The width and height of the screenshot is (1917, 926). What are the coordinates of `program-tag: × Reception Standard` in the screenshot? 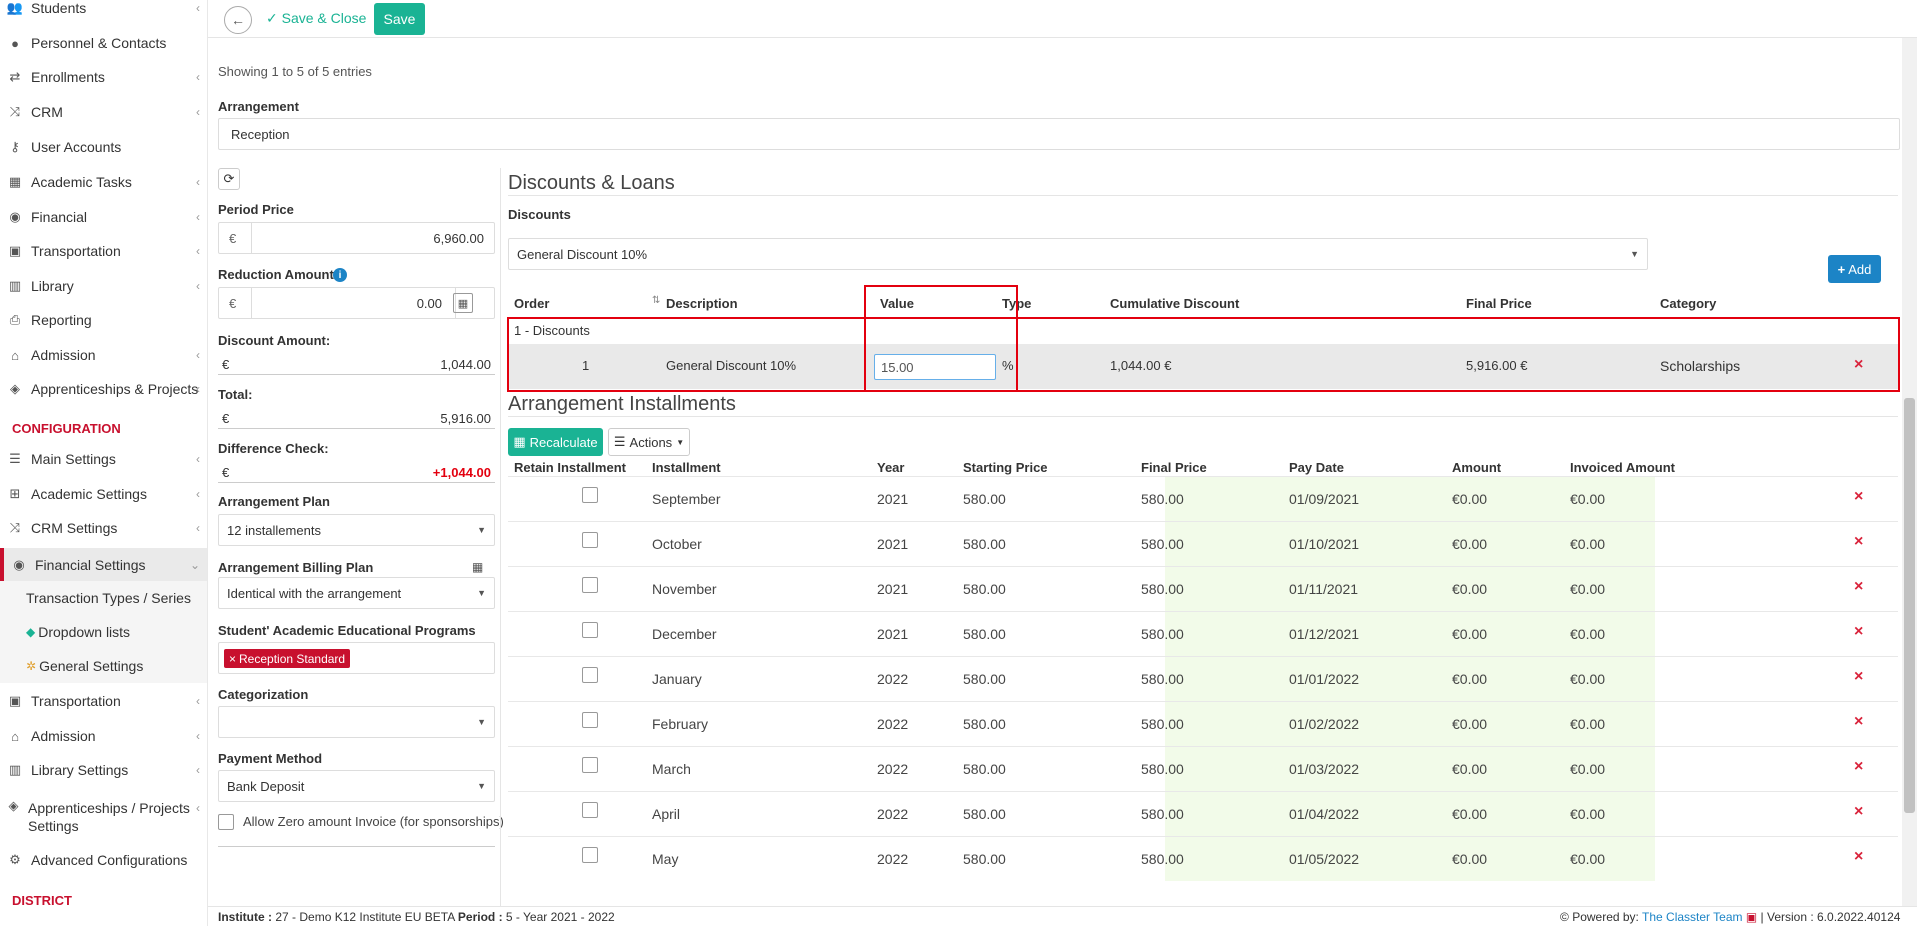 It's located at (287, 658).